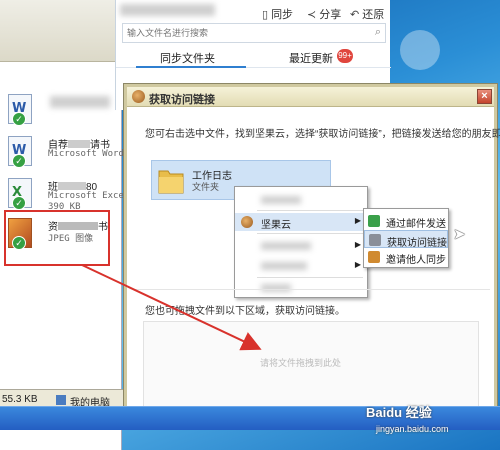 This screenshot has height=450, width=500. What do you see at coordinates (301, 363) in the screenshot?
I see `drop-hint: 请将文件拖拽到此处` at bounding box center [301, 363].